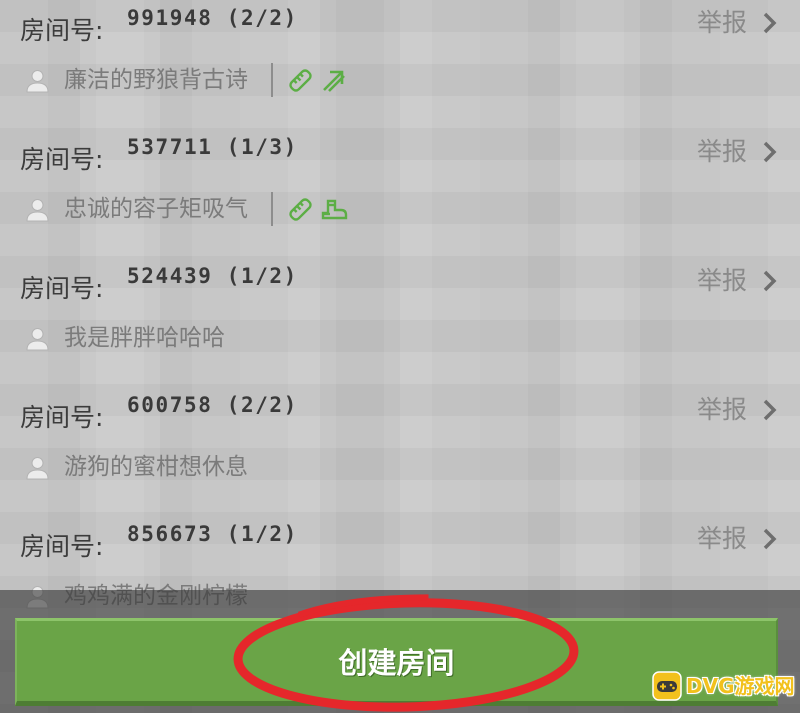 The width and height of the screenshot is (800, 713). Describe the element at coordinates (212, 147) in the screenshot. I see `room-id: 537711 (1/3)` at that location.